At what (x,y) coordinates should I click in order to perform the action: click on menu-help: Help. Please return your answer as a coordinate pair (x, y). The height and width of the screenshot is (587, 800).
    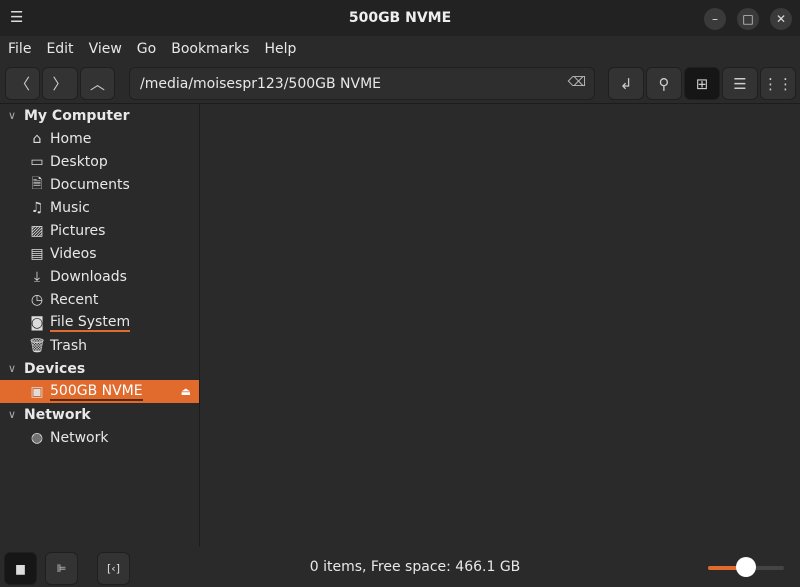
    Looking at the image, I should click on (280, 49).